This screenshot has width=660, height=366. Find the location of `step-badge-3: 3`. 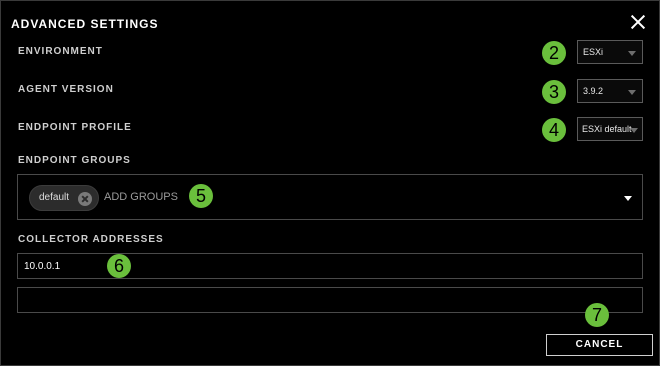

step-badge-3: 3 is located at coordinates (554, 92).